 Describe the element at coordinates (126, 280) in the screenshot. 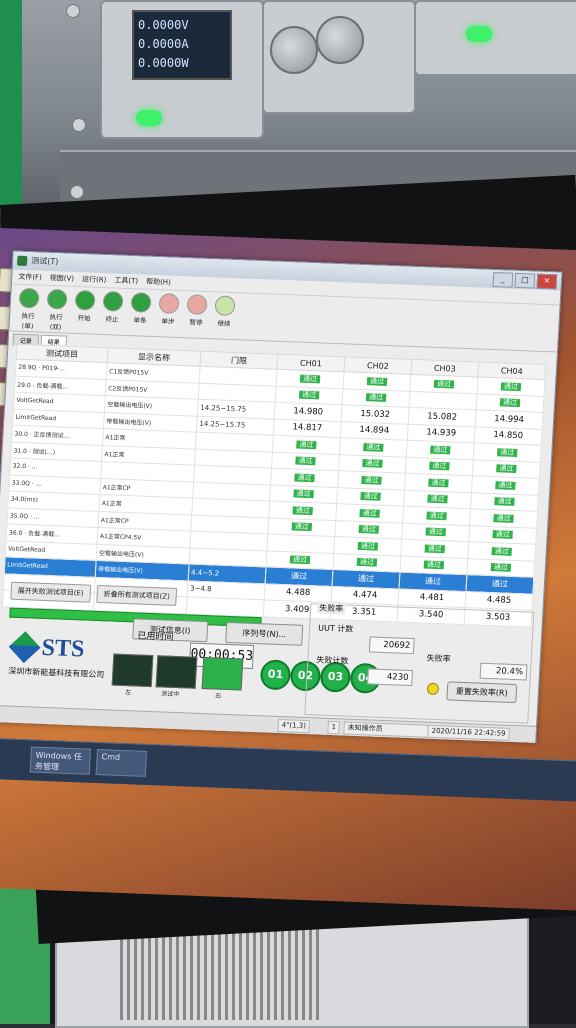

I see `menu-tools: 工具(T)` at that location.